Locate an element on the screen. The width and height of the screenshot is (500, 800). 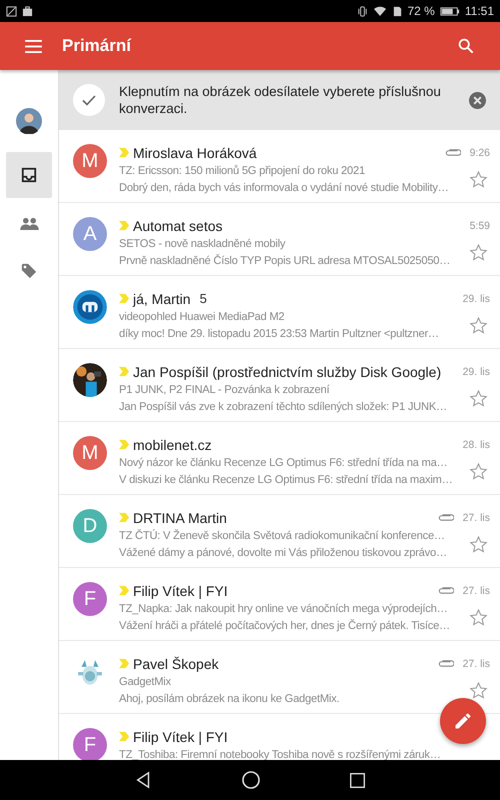
battery-icon is located at coordinates (450, 11).